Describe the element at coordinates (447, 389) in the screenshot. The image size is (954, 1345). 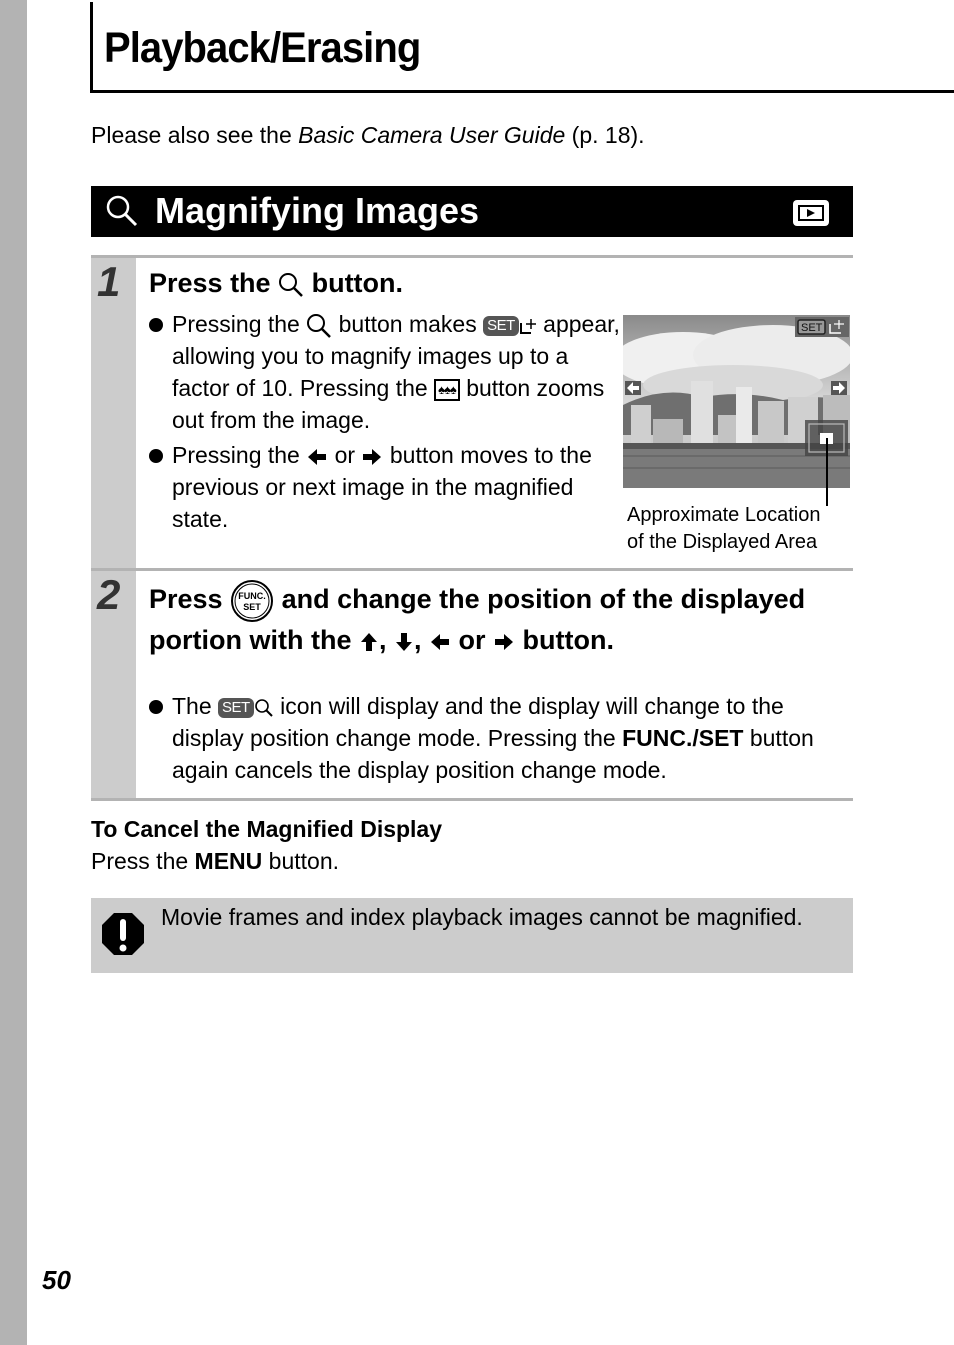
I see `index-playback-icon: ♠♠♠` at that location.